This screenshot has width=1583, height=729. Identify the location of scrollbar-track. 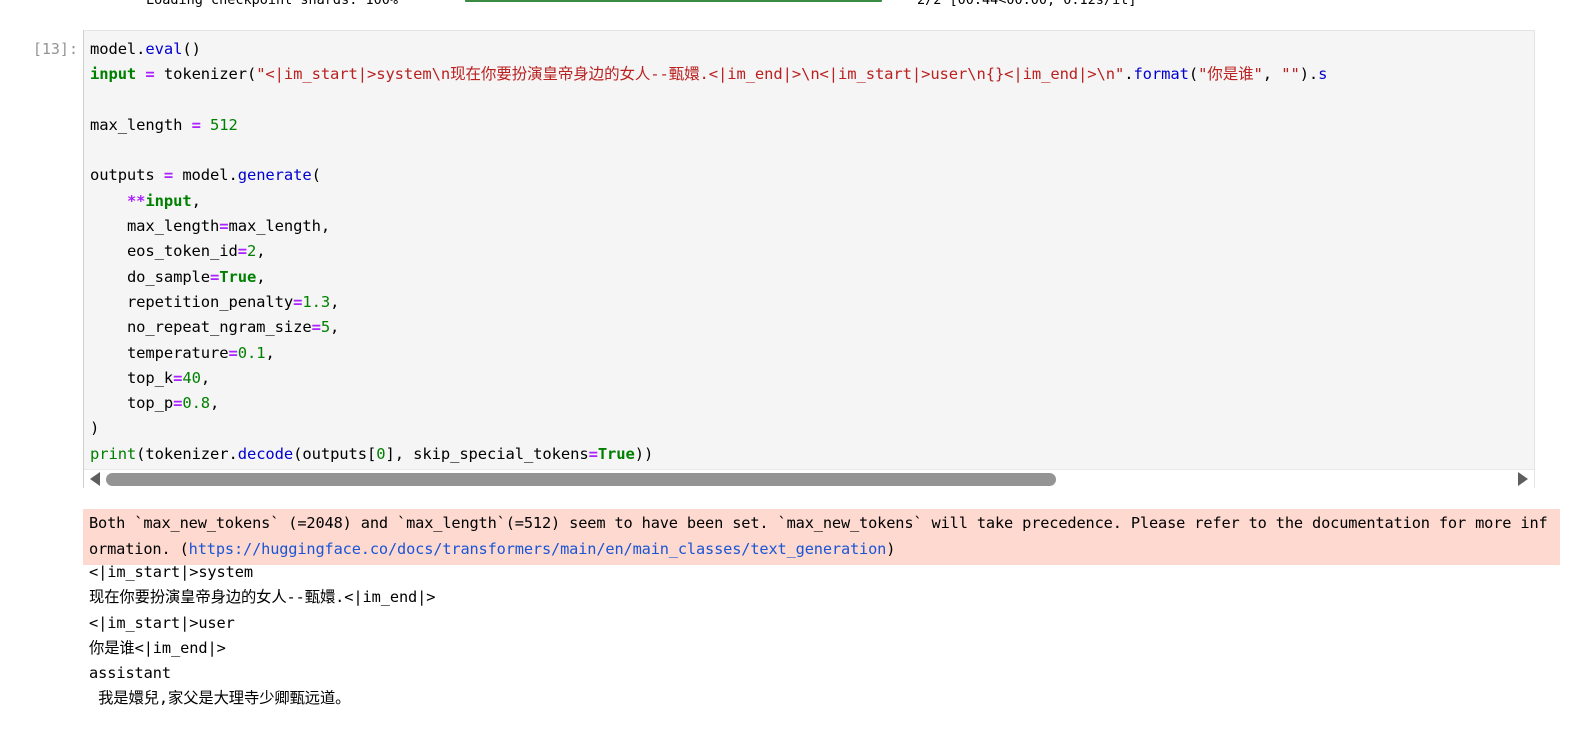
(809, 479).